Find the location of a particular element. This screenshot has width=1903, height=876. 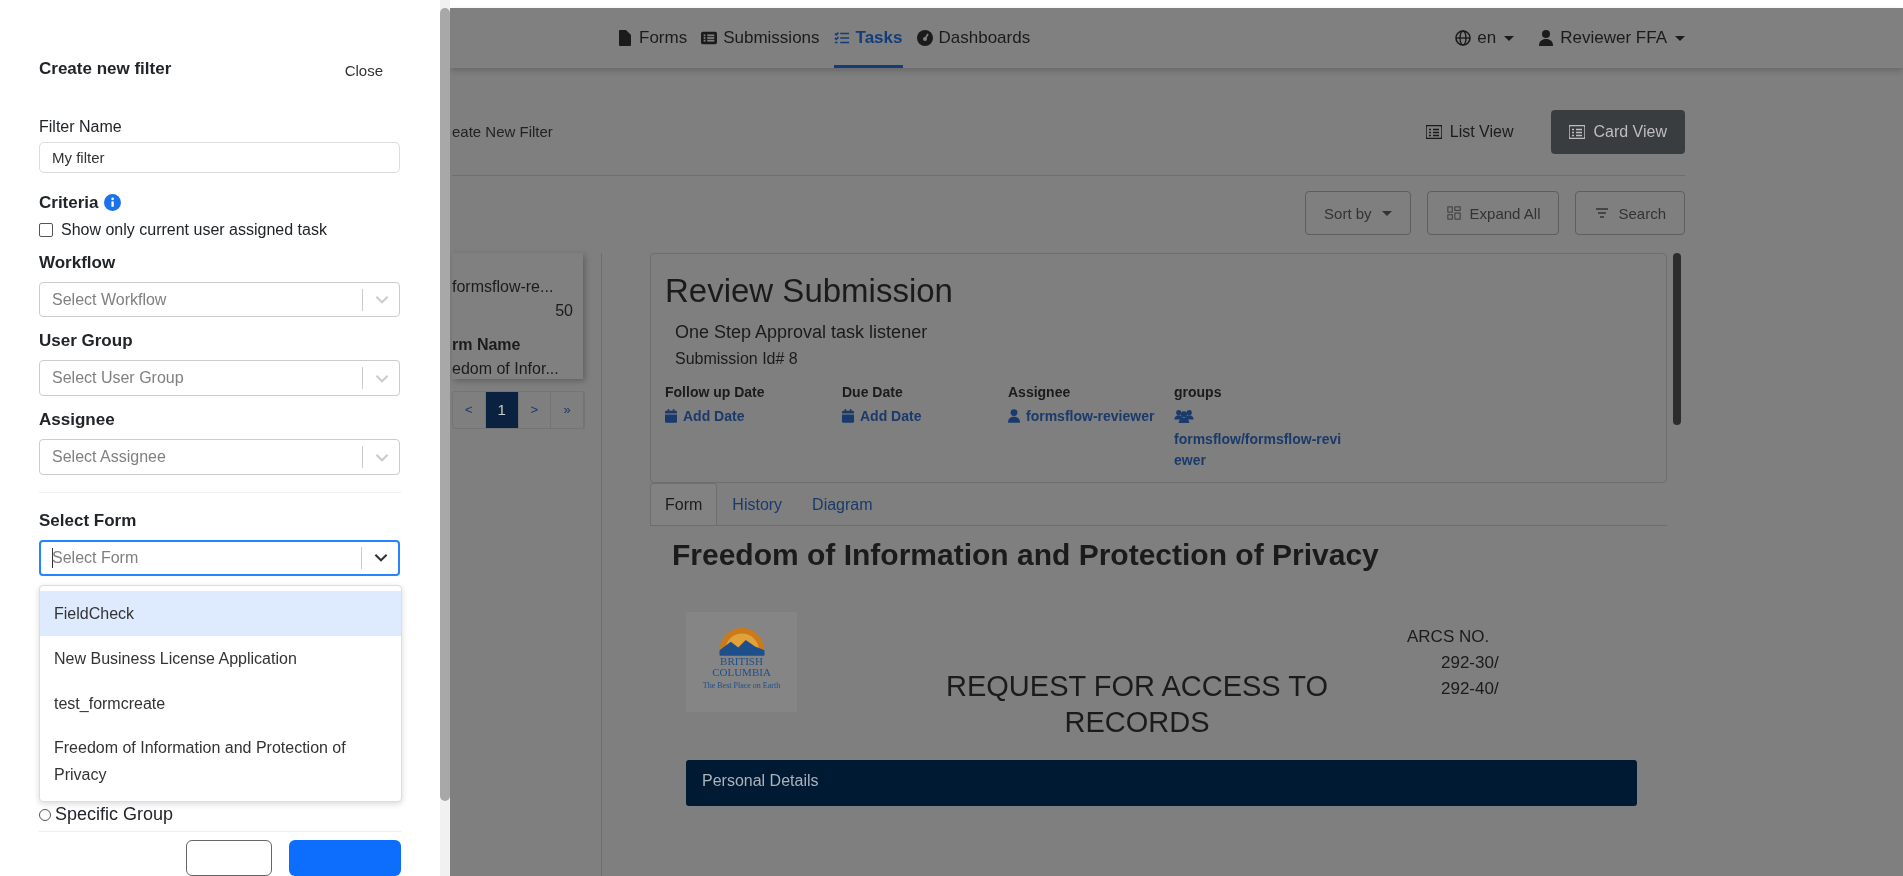

page-link: 1 is located at coordinates (502, 410).